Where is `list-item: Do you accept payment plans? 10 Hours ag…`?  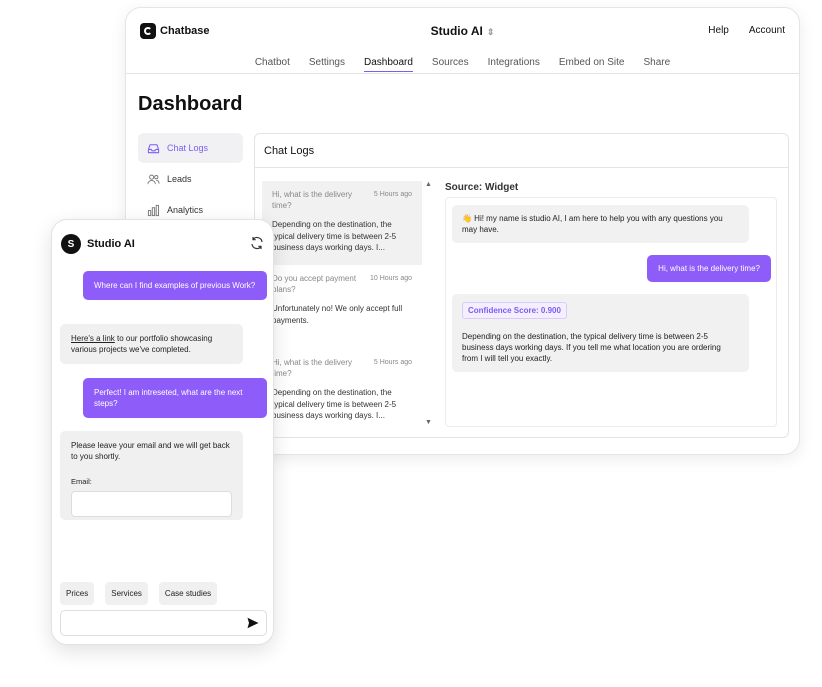
list-item: Do you accept payment plans? 10 Hours ag… is located at coordinates (342, 307).